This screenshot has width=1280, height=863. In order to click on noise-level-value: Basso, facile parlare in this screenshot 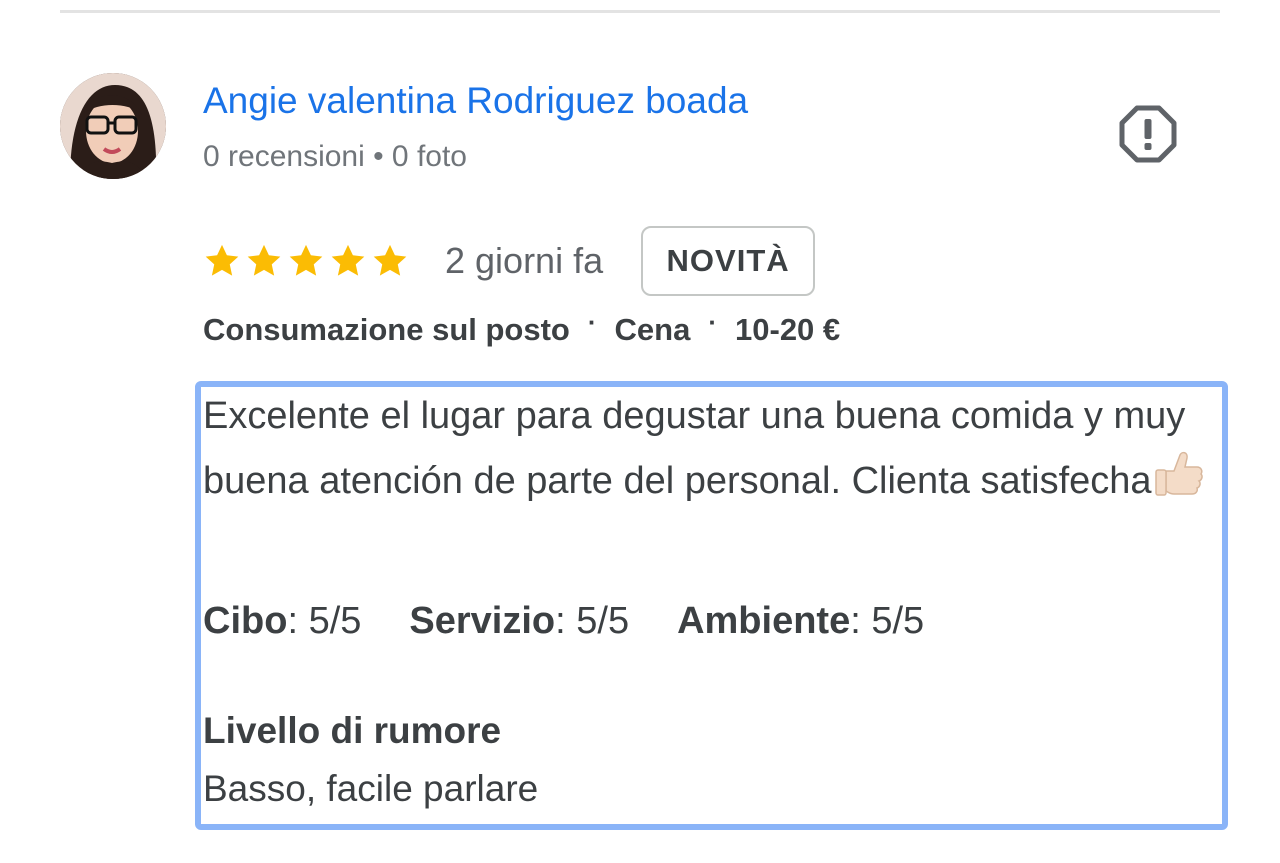, I will do `click(371, 788)`.